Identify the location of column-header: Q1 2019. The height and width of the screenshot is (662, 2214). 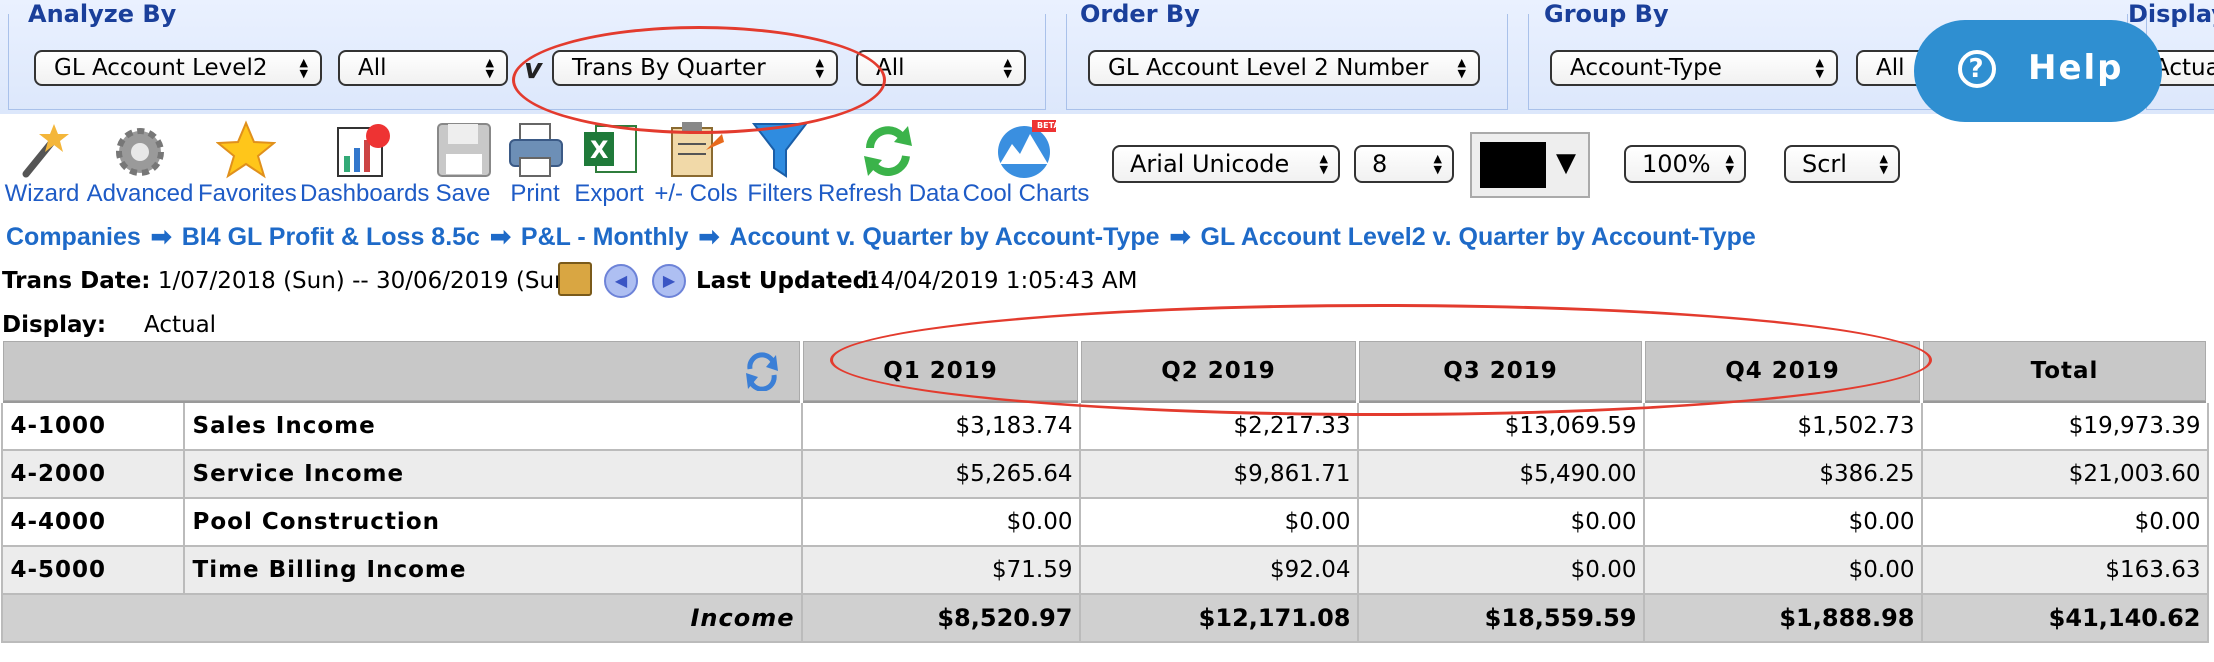
(940, 370).